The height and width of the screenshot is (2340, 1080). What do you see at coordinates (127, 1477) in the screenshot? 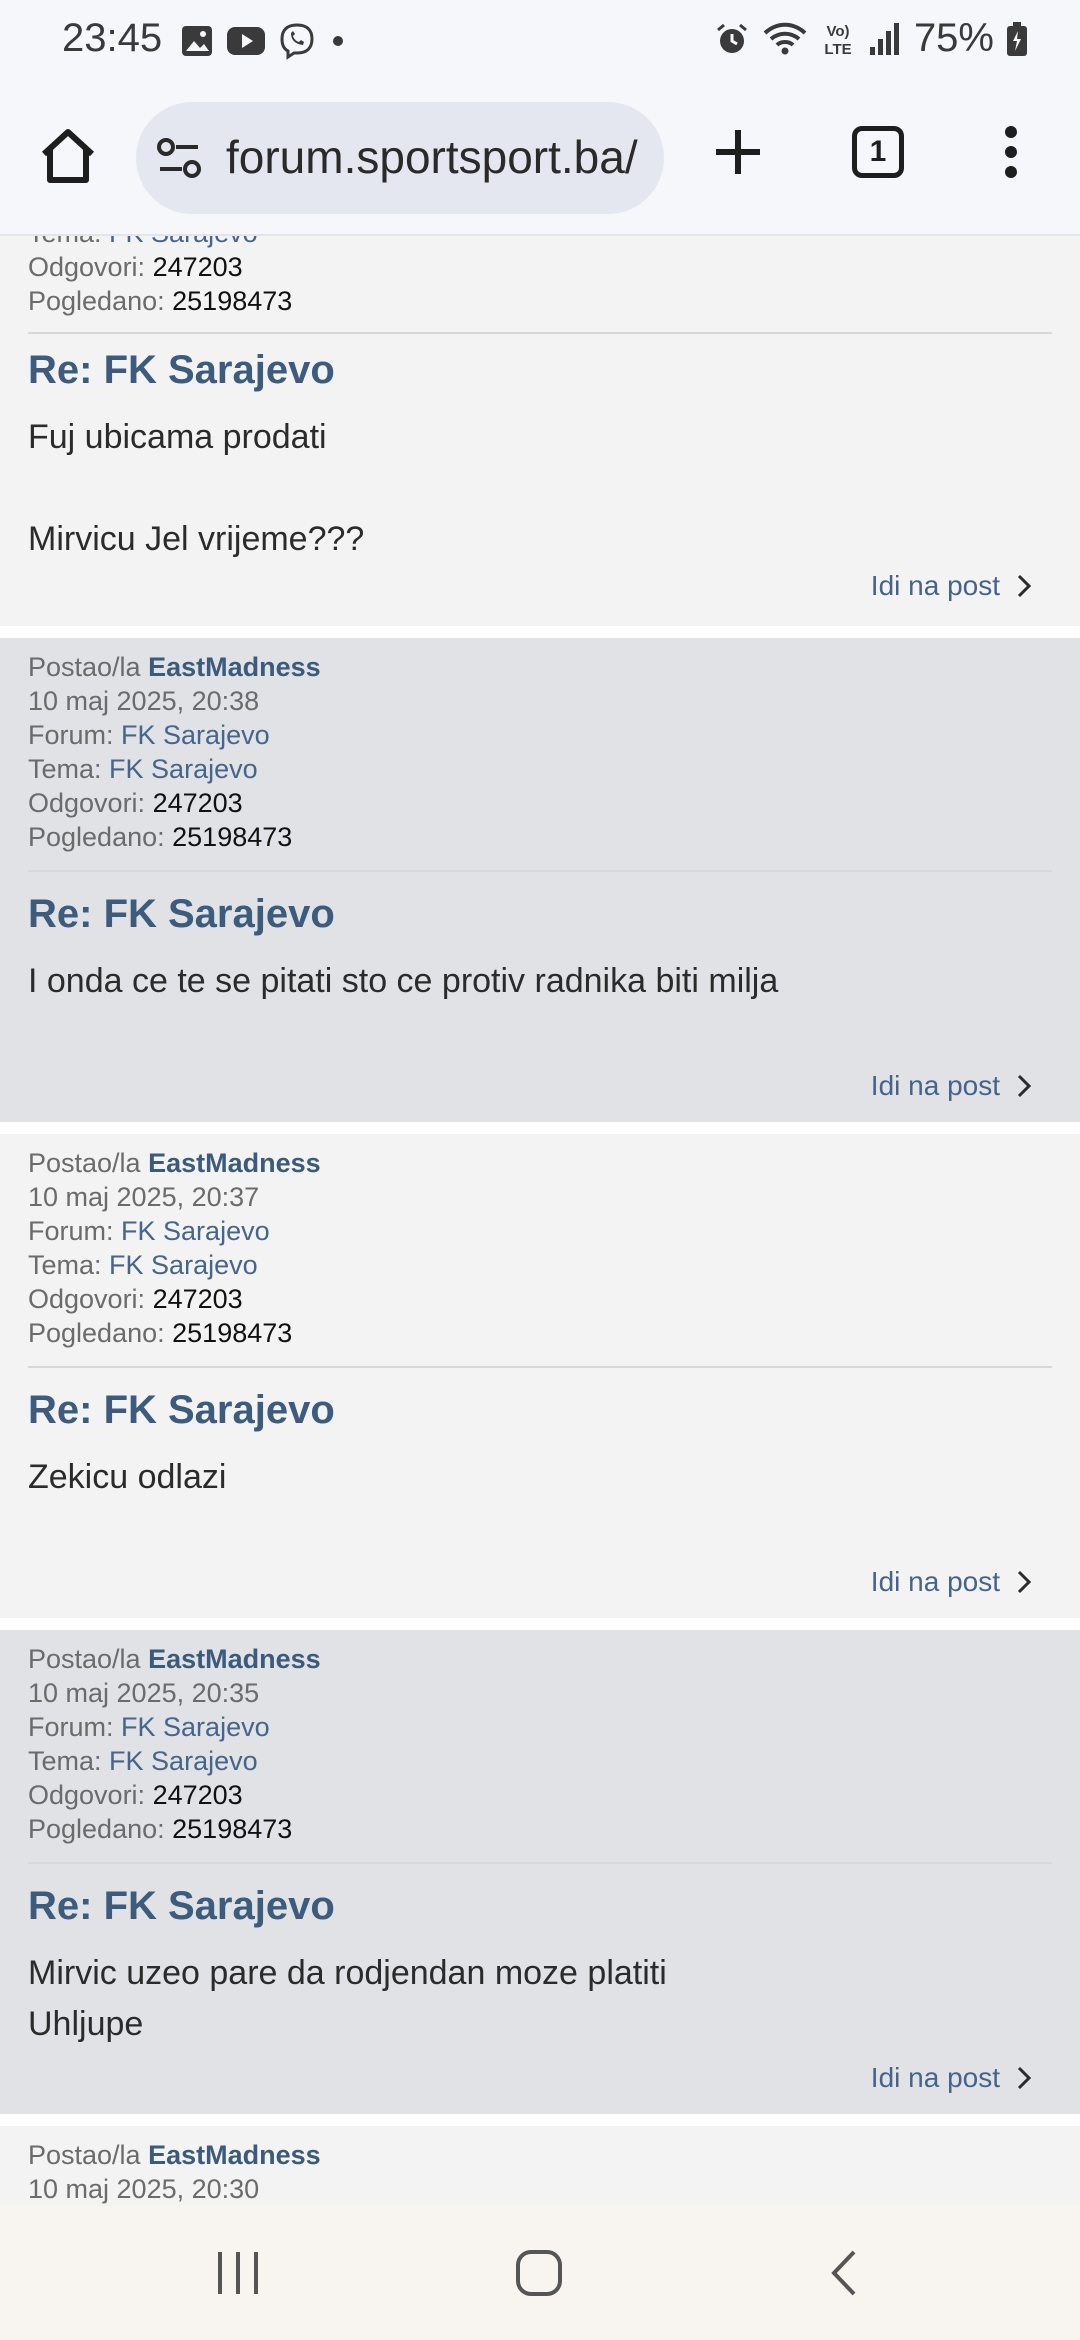
I see `post-body: Zekicu odlazi` at bounding box center [127, 1477].